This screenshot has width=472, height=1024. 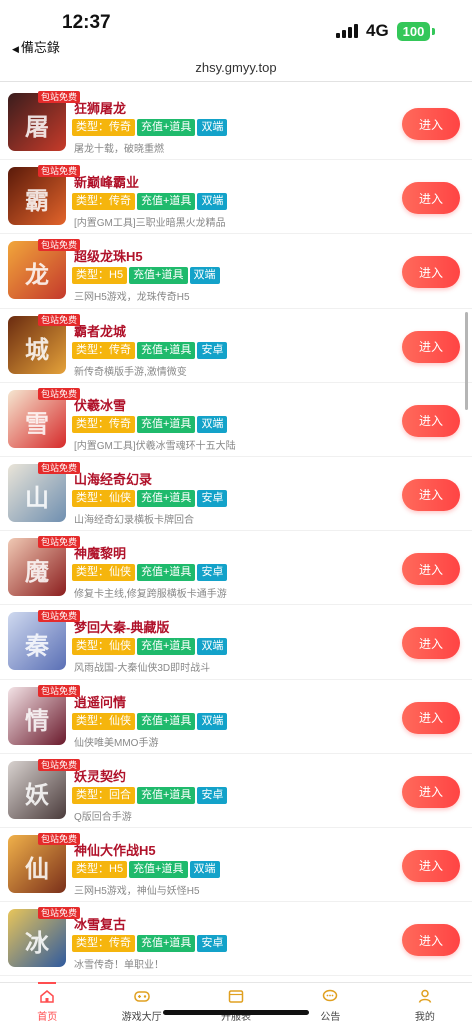 I want to click on tag-row: 类型：H5 充值+道具 双端, so click(x=146, y=869).